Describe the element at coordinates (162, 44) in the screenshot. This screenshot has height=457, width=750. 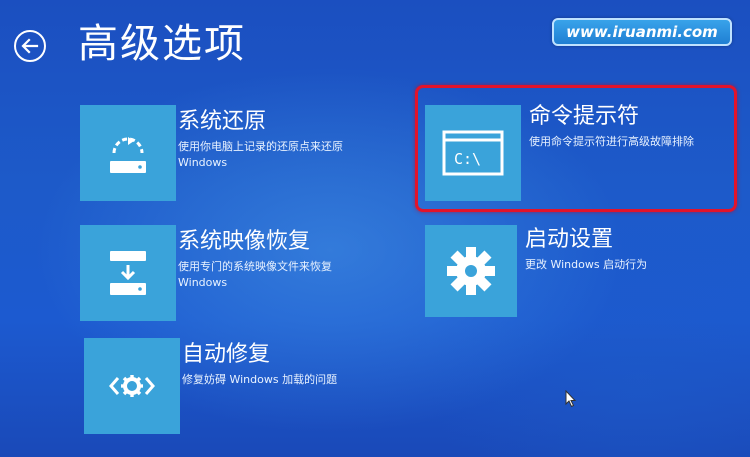
I see `page-title: 高级选项` at that location.